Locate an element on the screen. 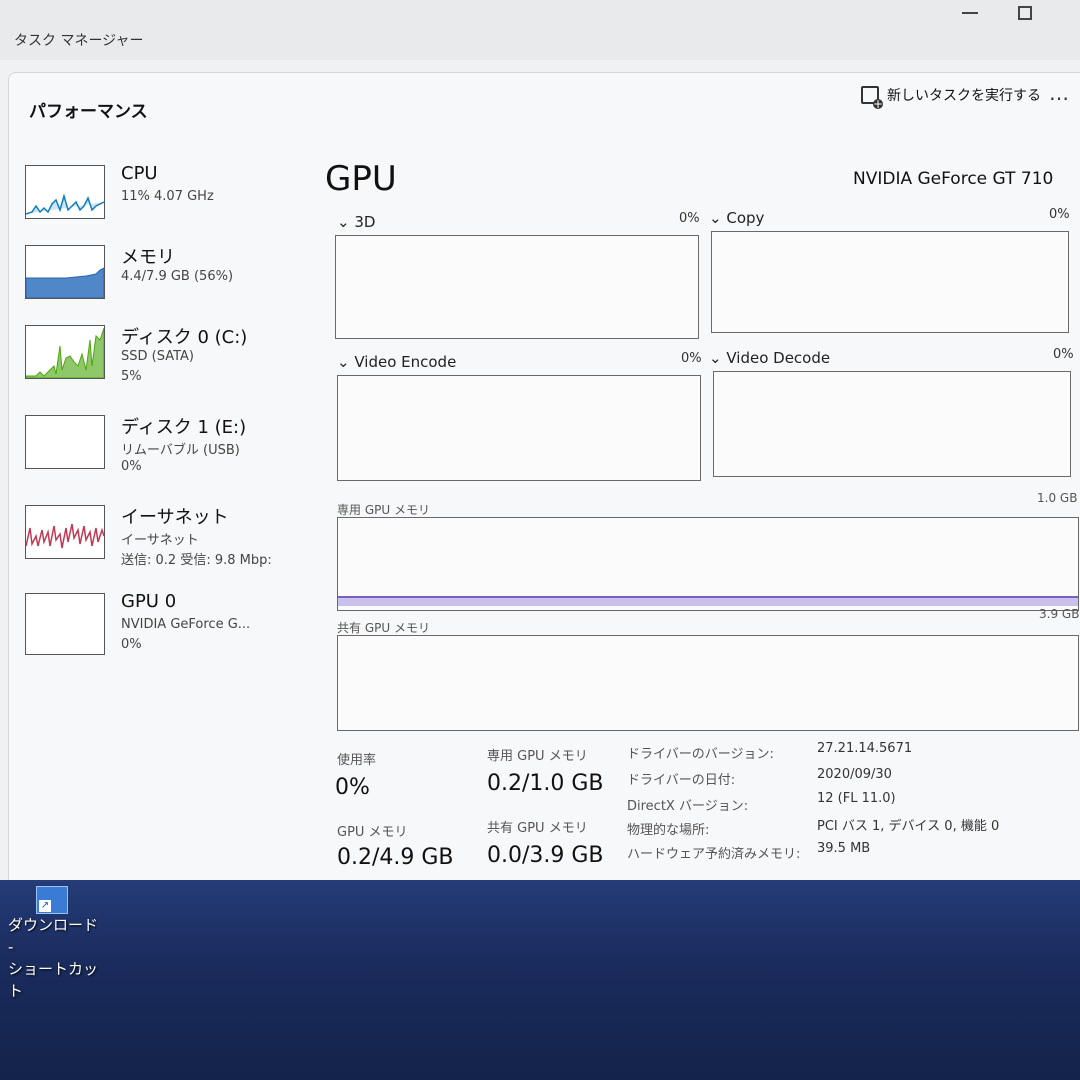  engine-copy-label: Copy is located at coordinates (745, 218).